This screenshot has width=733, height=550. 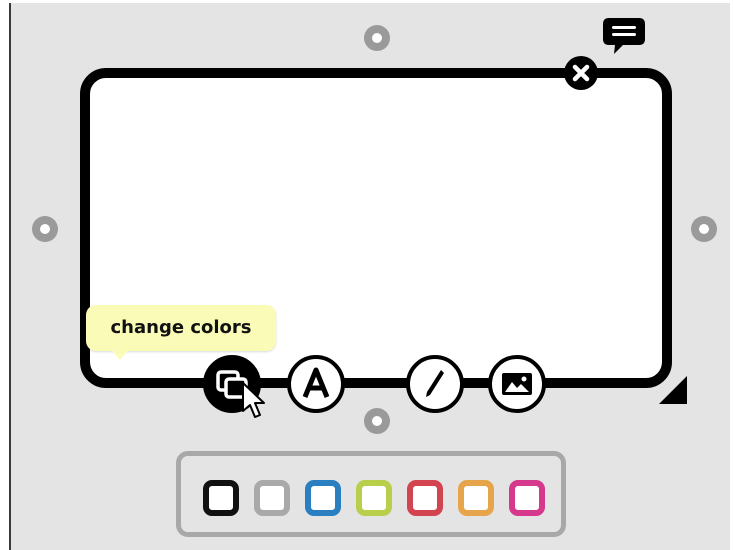 What do you see at coordinates (377, 38) in the screenshot?
I see `top-handle` at bounding box center [377, 38].